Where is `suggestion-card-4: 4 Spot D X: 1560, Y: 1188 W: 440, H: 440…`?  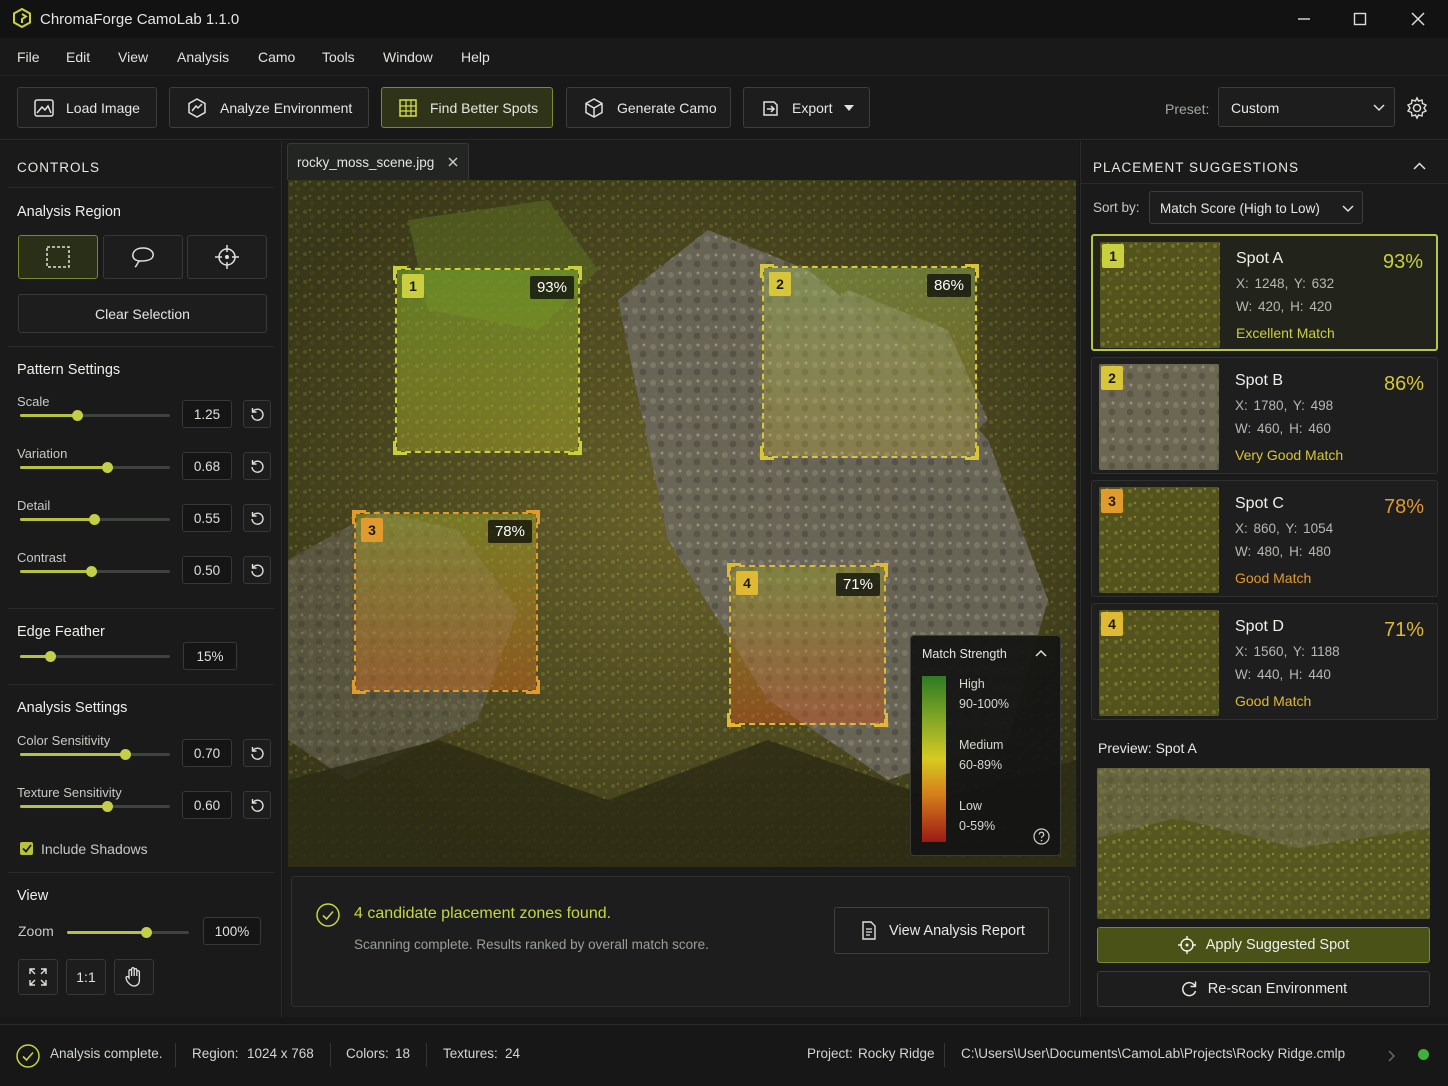
suggestion-card-4: 4 Spot D X: 1560, Y: 1188 W: 440, H: 440… is located at coordinates (1264, 661).